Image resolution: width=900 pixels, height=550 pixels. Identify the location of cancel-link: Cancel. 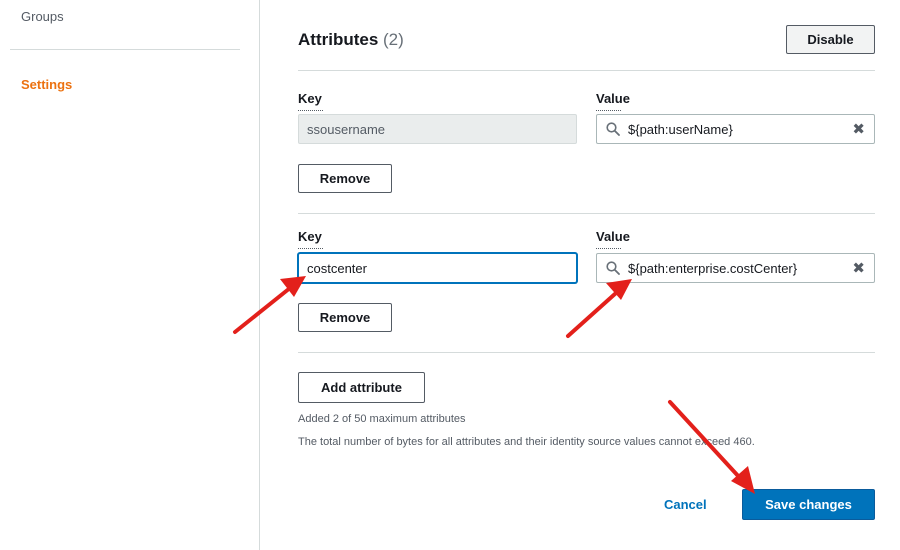
(685, 504).